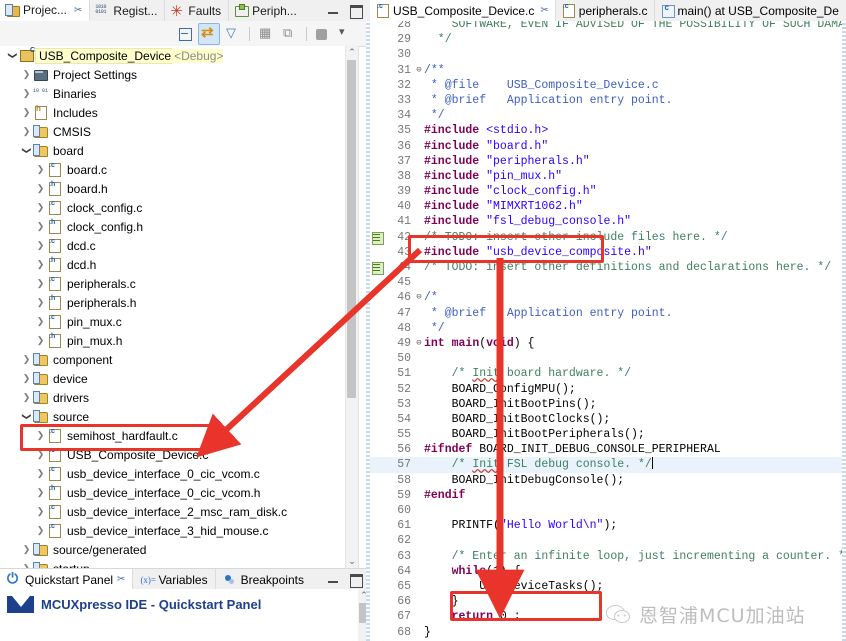 This screenshot has height=641, width=846. I want to click on code-line: 57 /* Init FSL debug console. */, so click(608, 465).